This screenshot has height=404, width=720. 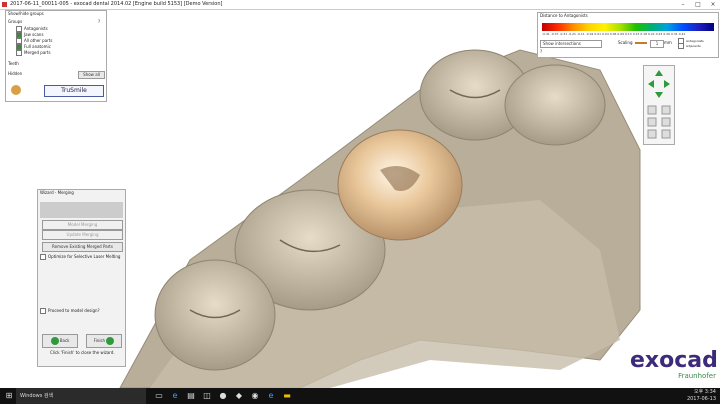 I want to click on group-item-merged-parts: Merged parts, so click(x=33, y=53).